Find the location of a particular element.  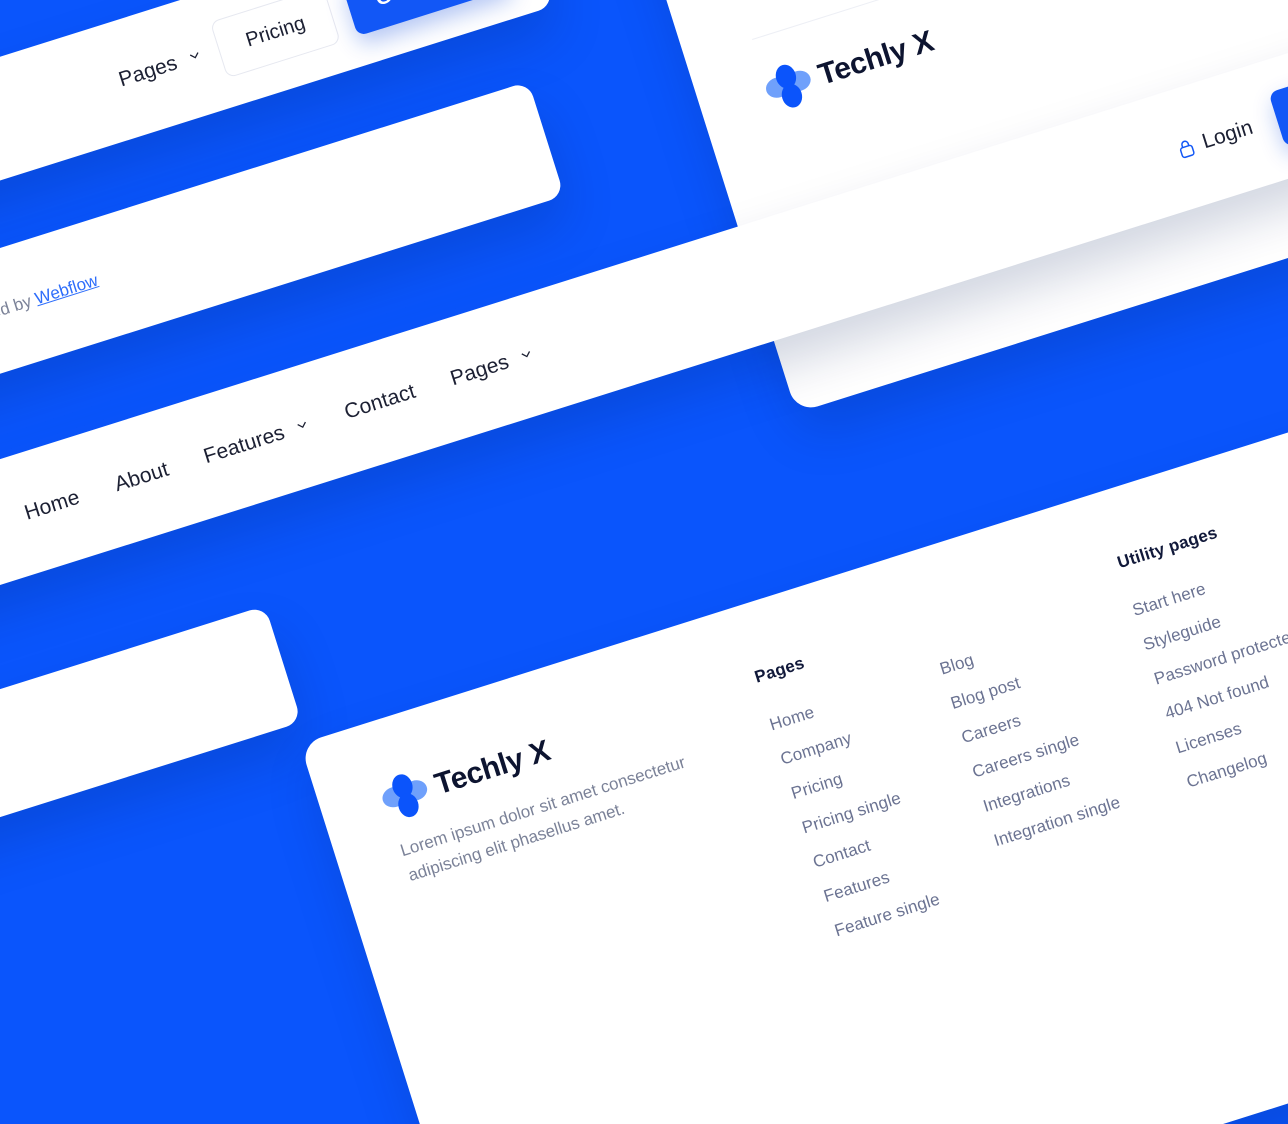

nav-item-home: Home is located at coordinates (52, 506).